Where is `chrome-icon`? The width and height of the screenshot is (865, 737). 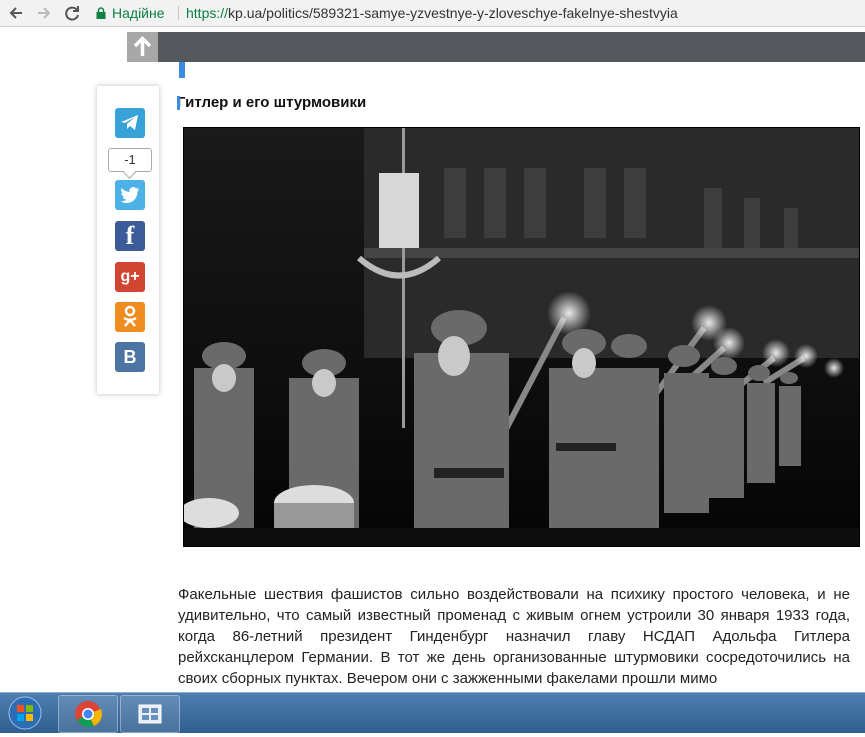 chrome-icon is located at coordinates (88, 714).